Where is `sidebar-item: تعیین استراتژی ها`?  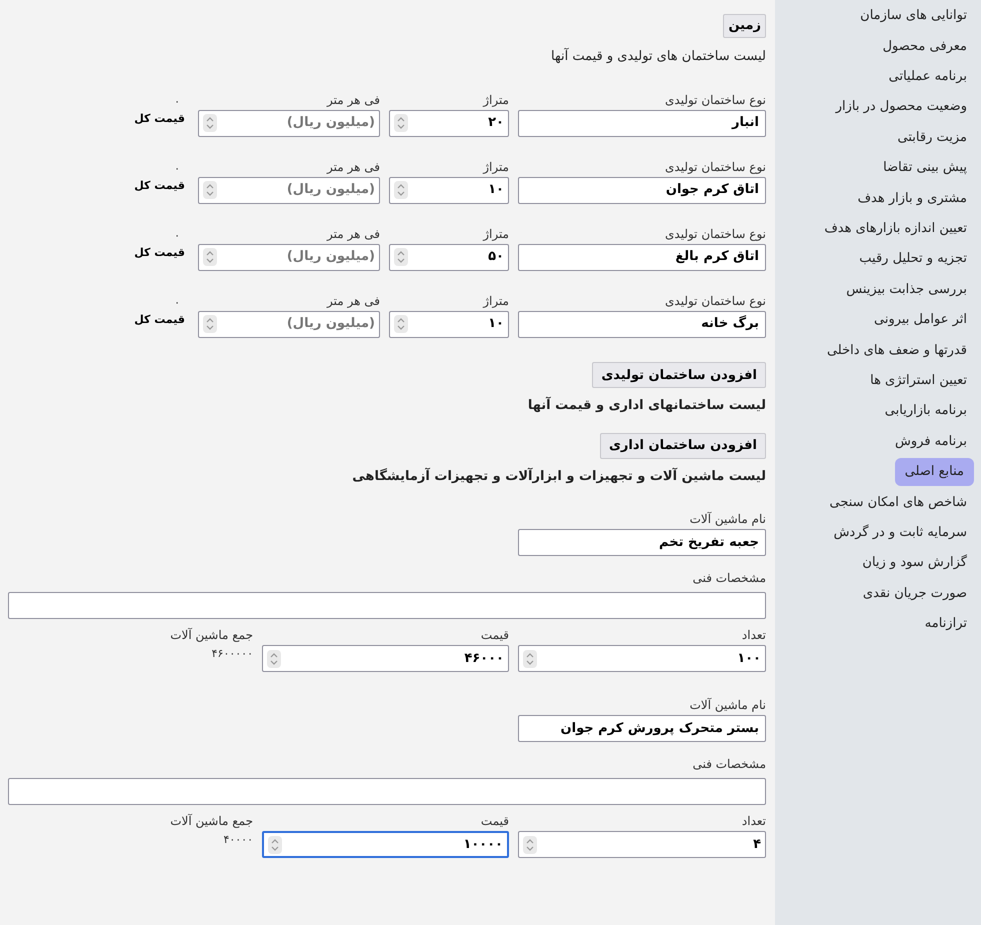
sidebar-item: تعیین استراتژی ها is located at coordinates (918, 380).